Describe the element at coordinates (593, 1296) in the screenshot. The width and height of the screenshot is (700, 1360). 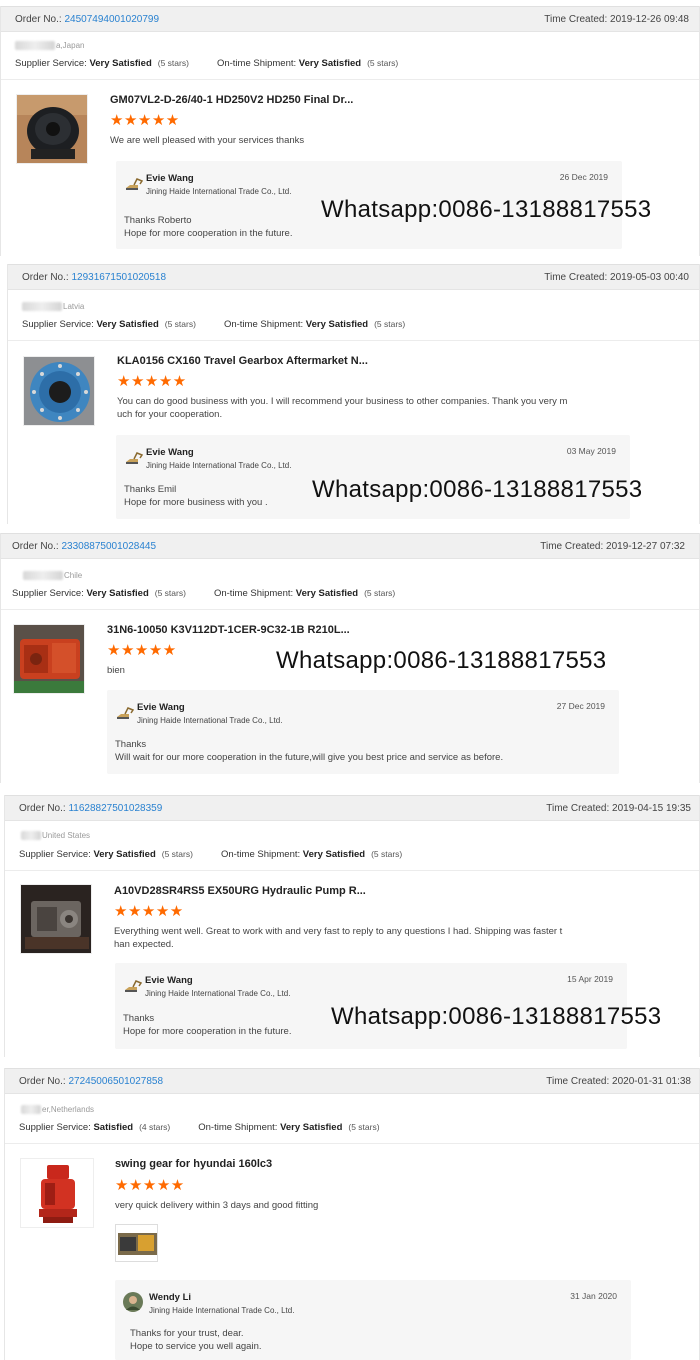
I see `reply-date: 31 Jan 2020` at that location.